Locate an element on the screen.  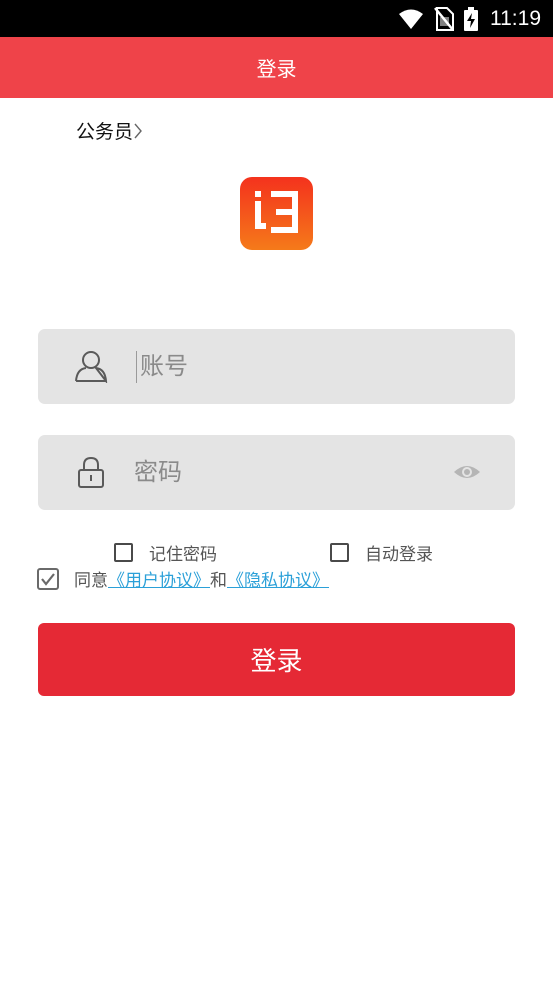
password-field is located at coordinates (276, 472).